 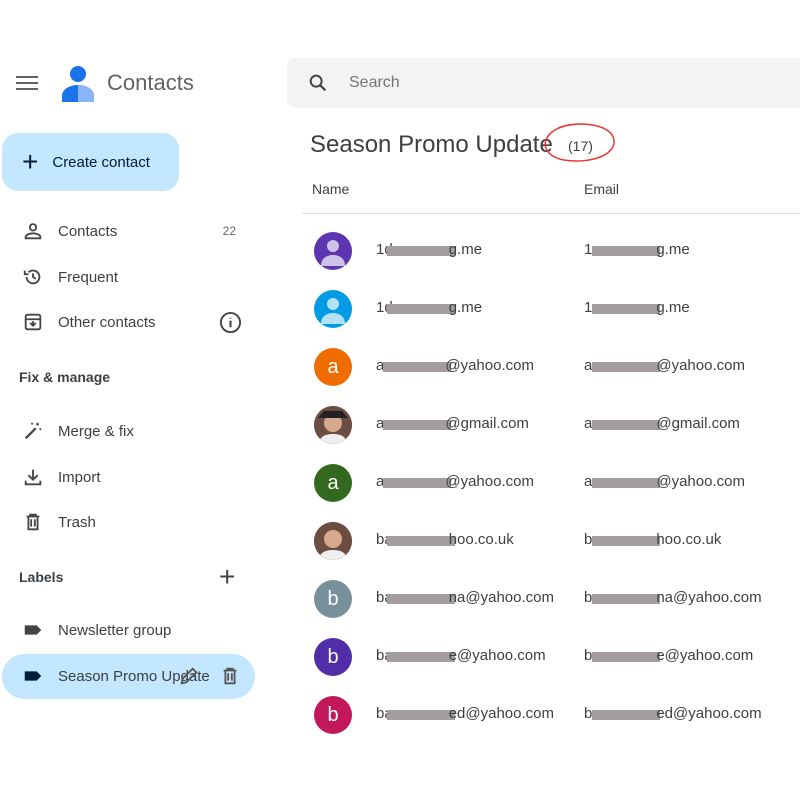 What do you see at coordinates (30, 161) in the screenshot?
I see `plus-icon: +` at bounding box center [30, 161].